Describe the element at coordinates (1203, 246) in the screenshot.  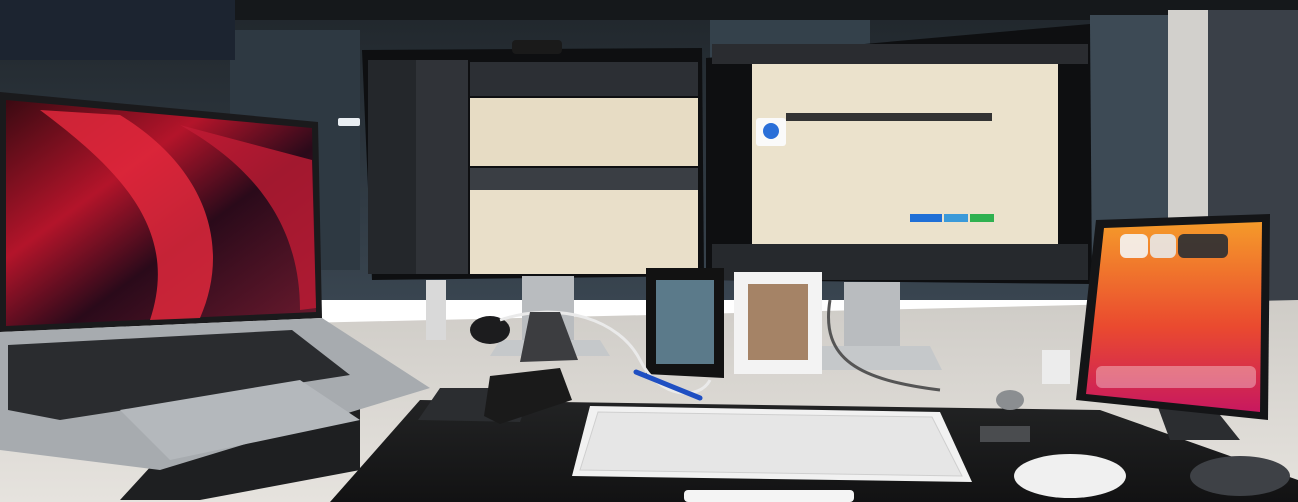
I see `ipad-widget3` at that location.